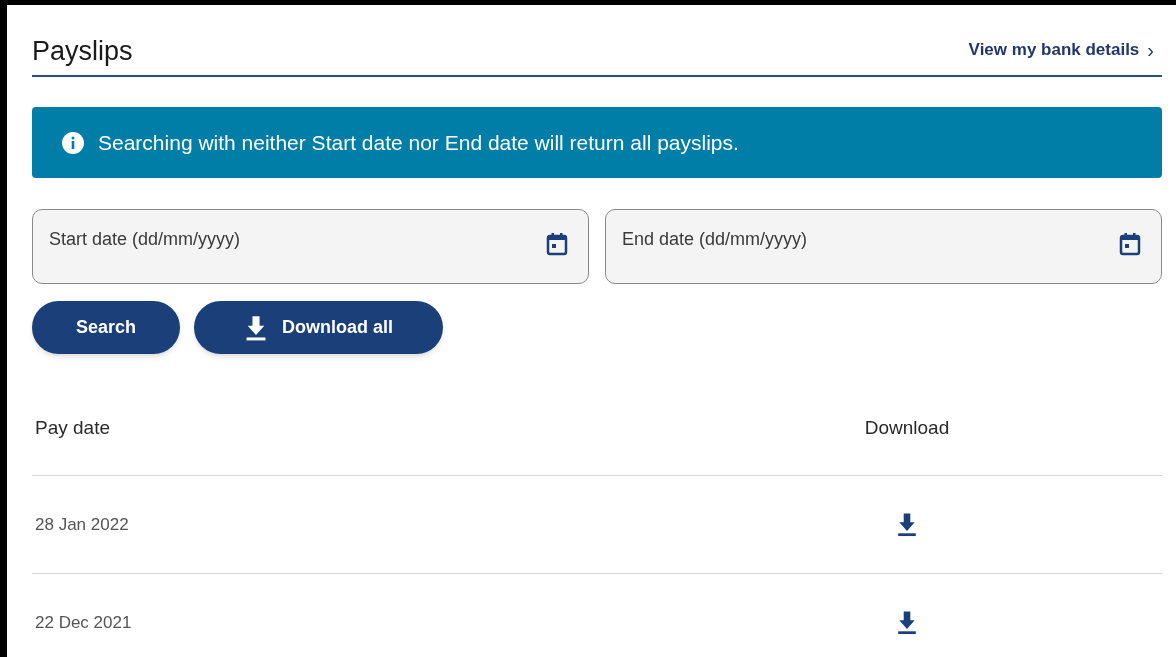 The height and width of the screenshot is (657, 1176). I want to click on date-field: Start date (dd/mm/yyyy), so click(310, 246).